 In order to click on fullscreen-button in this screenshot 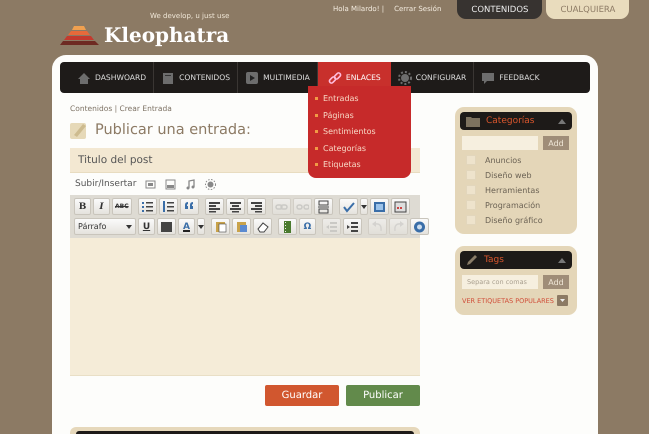, I will do `click(379, 206)`.